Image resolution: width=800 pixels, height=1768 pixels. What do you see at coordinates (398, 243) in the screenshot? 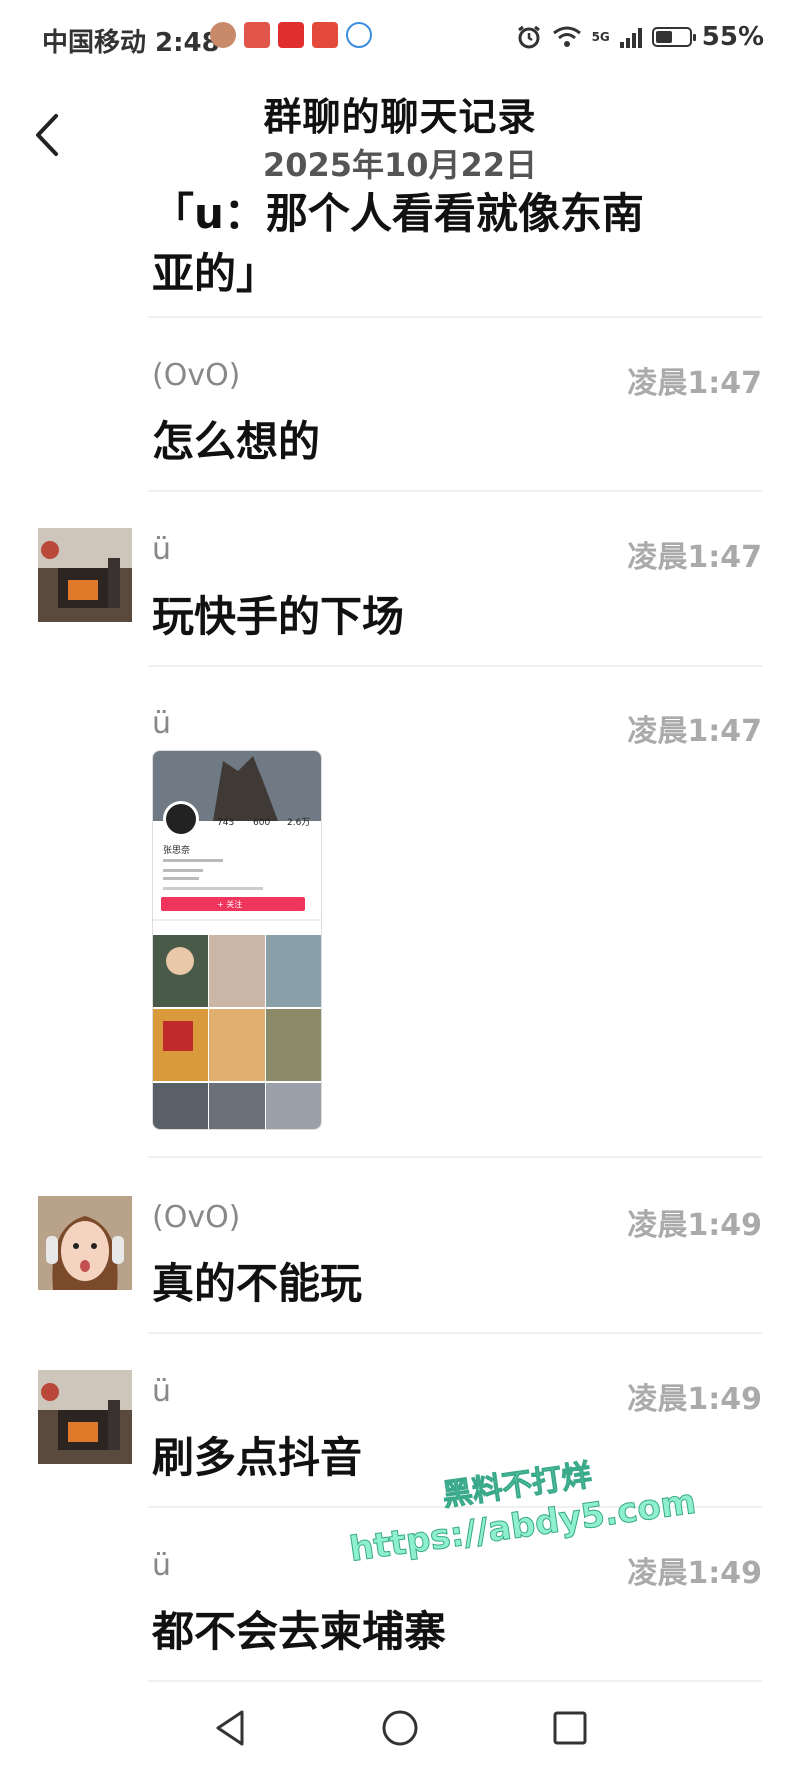
I see `previous-message-text: 「u：那个人看看就像东南亚的」` at bounding box center [398, 243].